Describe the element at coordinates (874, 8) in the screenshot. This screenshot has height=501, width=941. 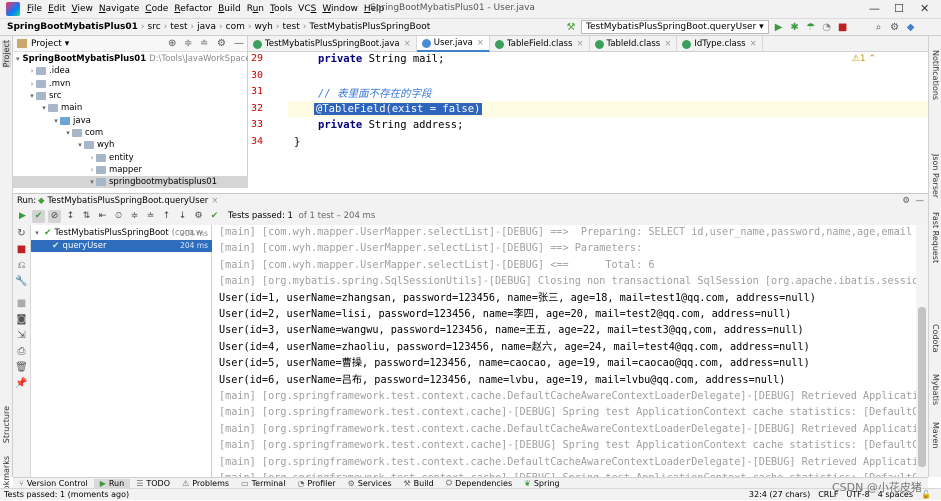
I see `minimize-icon: —` at that location.